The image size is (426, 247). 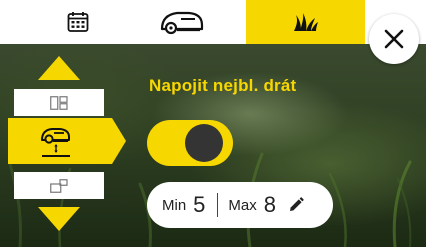 I want to click on pencil-icon, so click(x=296, y=205).